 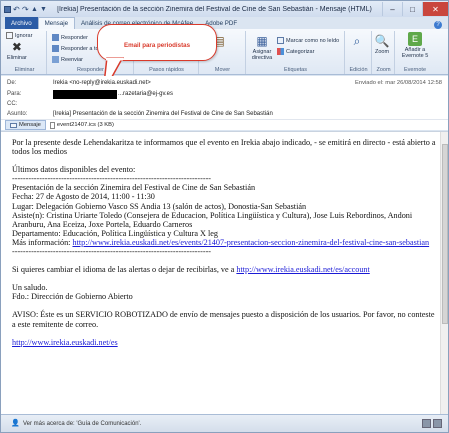 What do you see at coordinates (262, 41) in the screenshot?
I see `policy-icon: ▦` at bounding box center [262, 41].